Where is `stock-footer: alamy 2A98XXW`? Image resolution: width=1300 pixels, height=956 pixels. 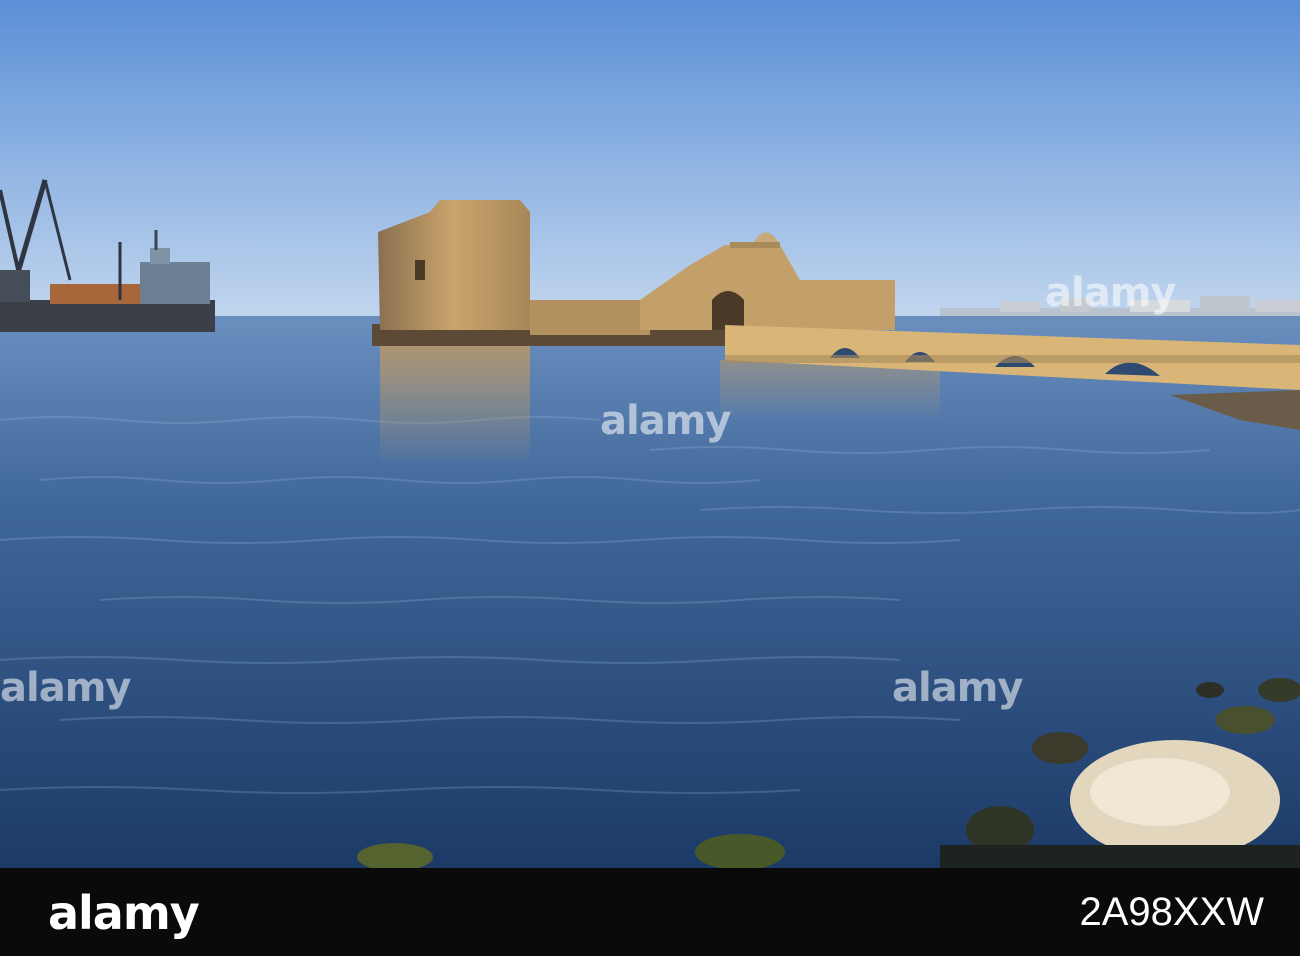
stock-footer: alamy 2A98XXW is located at coordinates (650, 912).